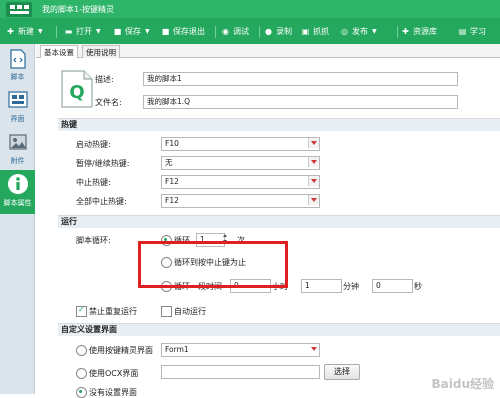 This screenshot has height=398, width=500. What do you see at coordinates (463, 384) in the screenshot?
I see `watermark: Baidu经验` at bounding box center [463, 384].